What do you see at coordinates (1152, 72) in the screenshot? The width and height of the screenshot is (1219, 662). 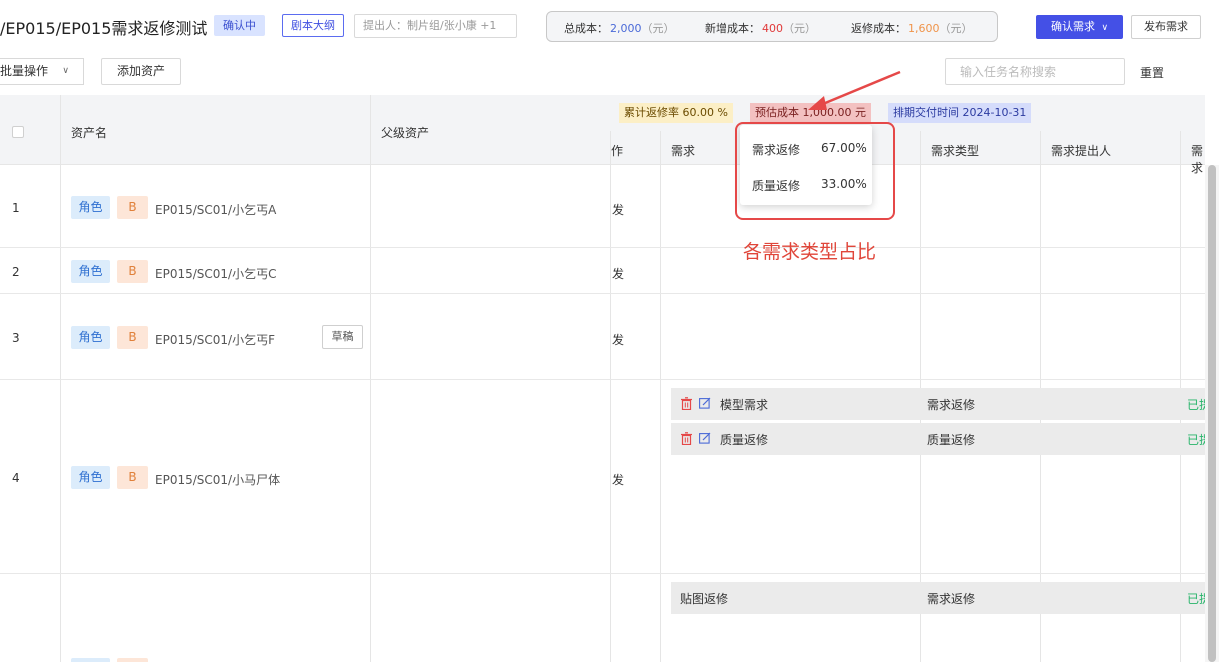 I see `reset-button: 重置` at bounding box center [1152, 72].